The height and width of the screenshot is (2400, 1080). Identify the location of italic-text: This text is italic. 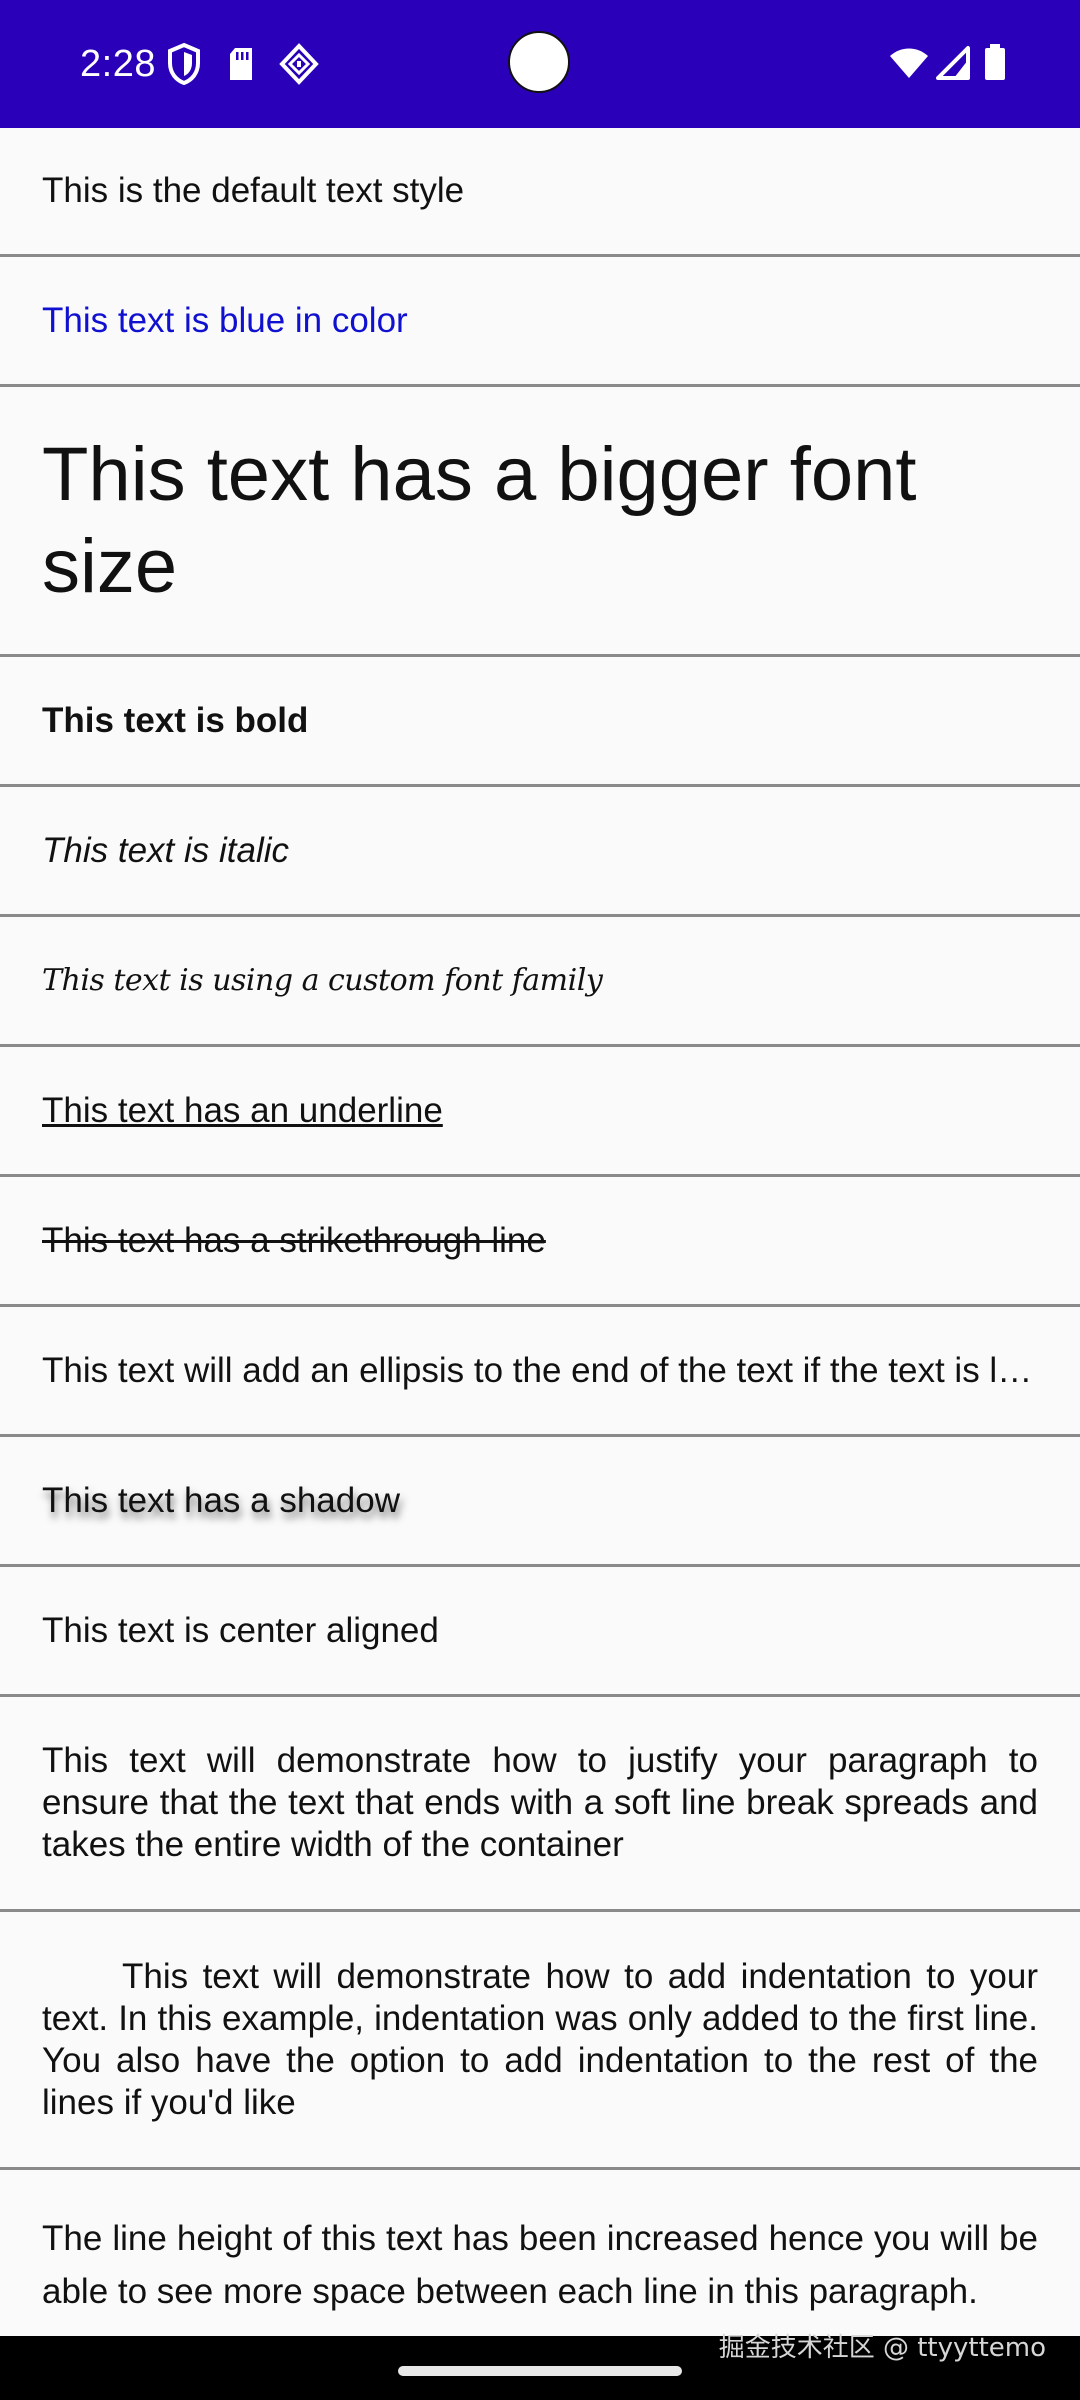
(165, 850).